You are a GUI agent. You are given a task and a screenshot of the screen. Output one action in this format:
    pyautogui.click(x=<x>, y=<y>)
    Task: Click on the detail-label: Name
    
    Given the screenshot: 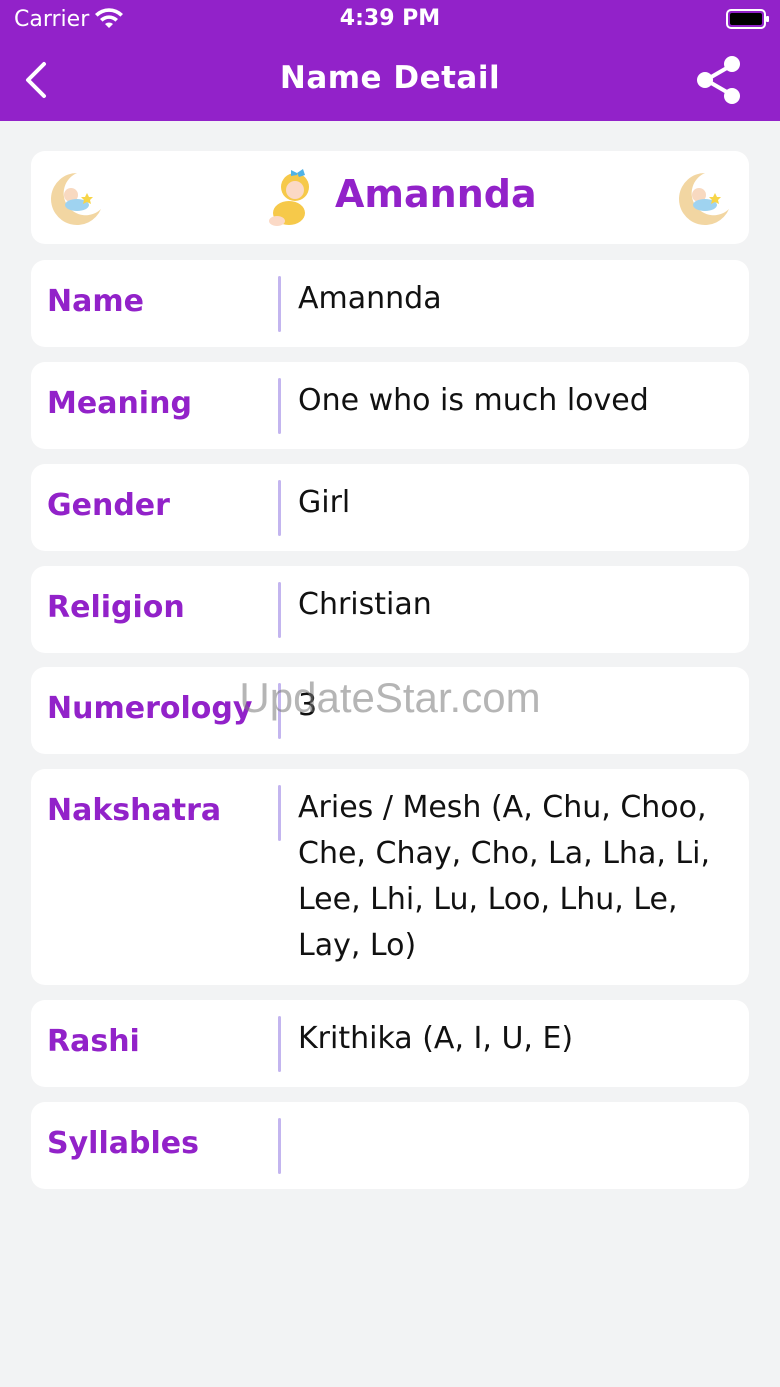 What is the action you would take?
    pyautogui.click(x=95, y=301)
    